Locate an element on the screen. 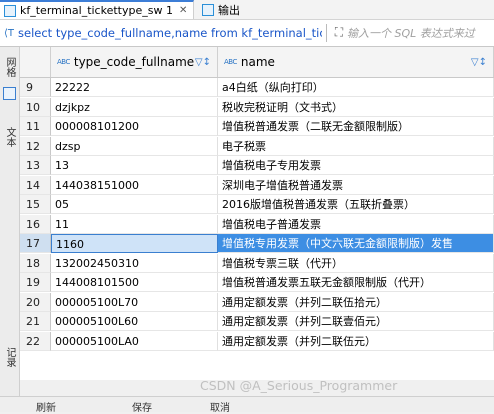 The width and height of the screenshot is (494, 414). table-row: 21 000005100L60 通用定额发票（并列二联壹佰元） is located at coordinates (257, 321).